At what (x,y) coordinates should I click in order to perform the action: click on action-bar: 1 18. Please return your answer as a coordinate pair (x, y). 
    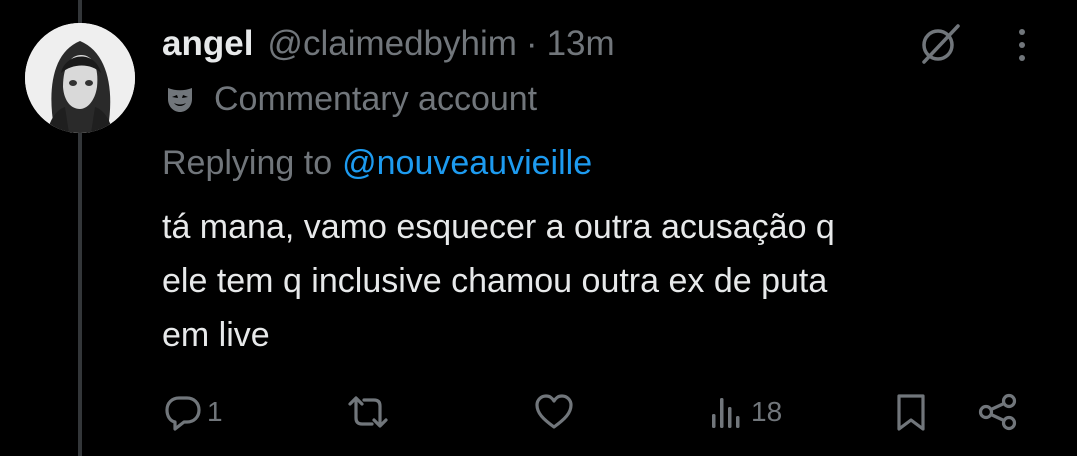
    Looking at the image, I should click on (538, 412).